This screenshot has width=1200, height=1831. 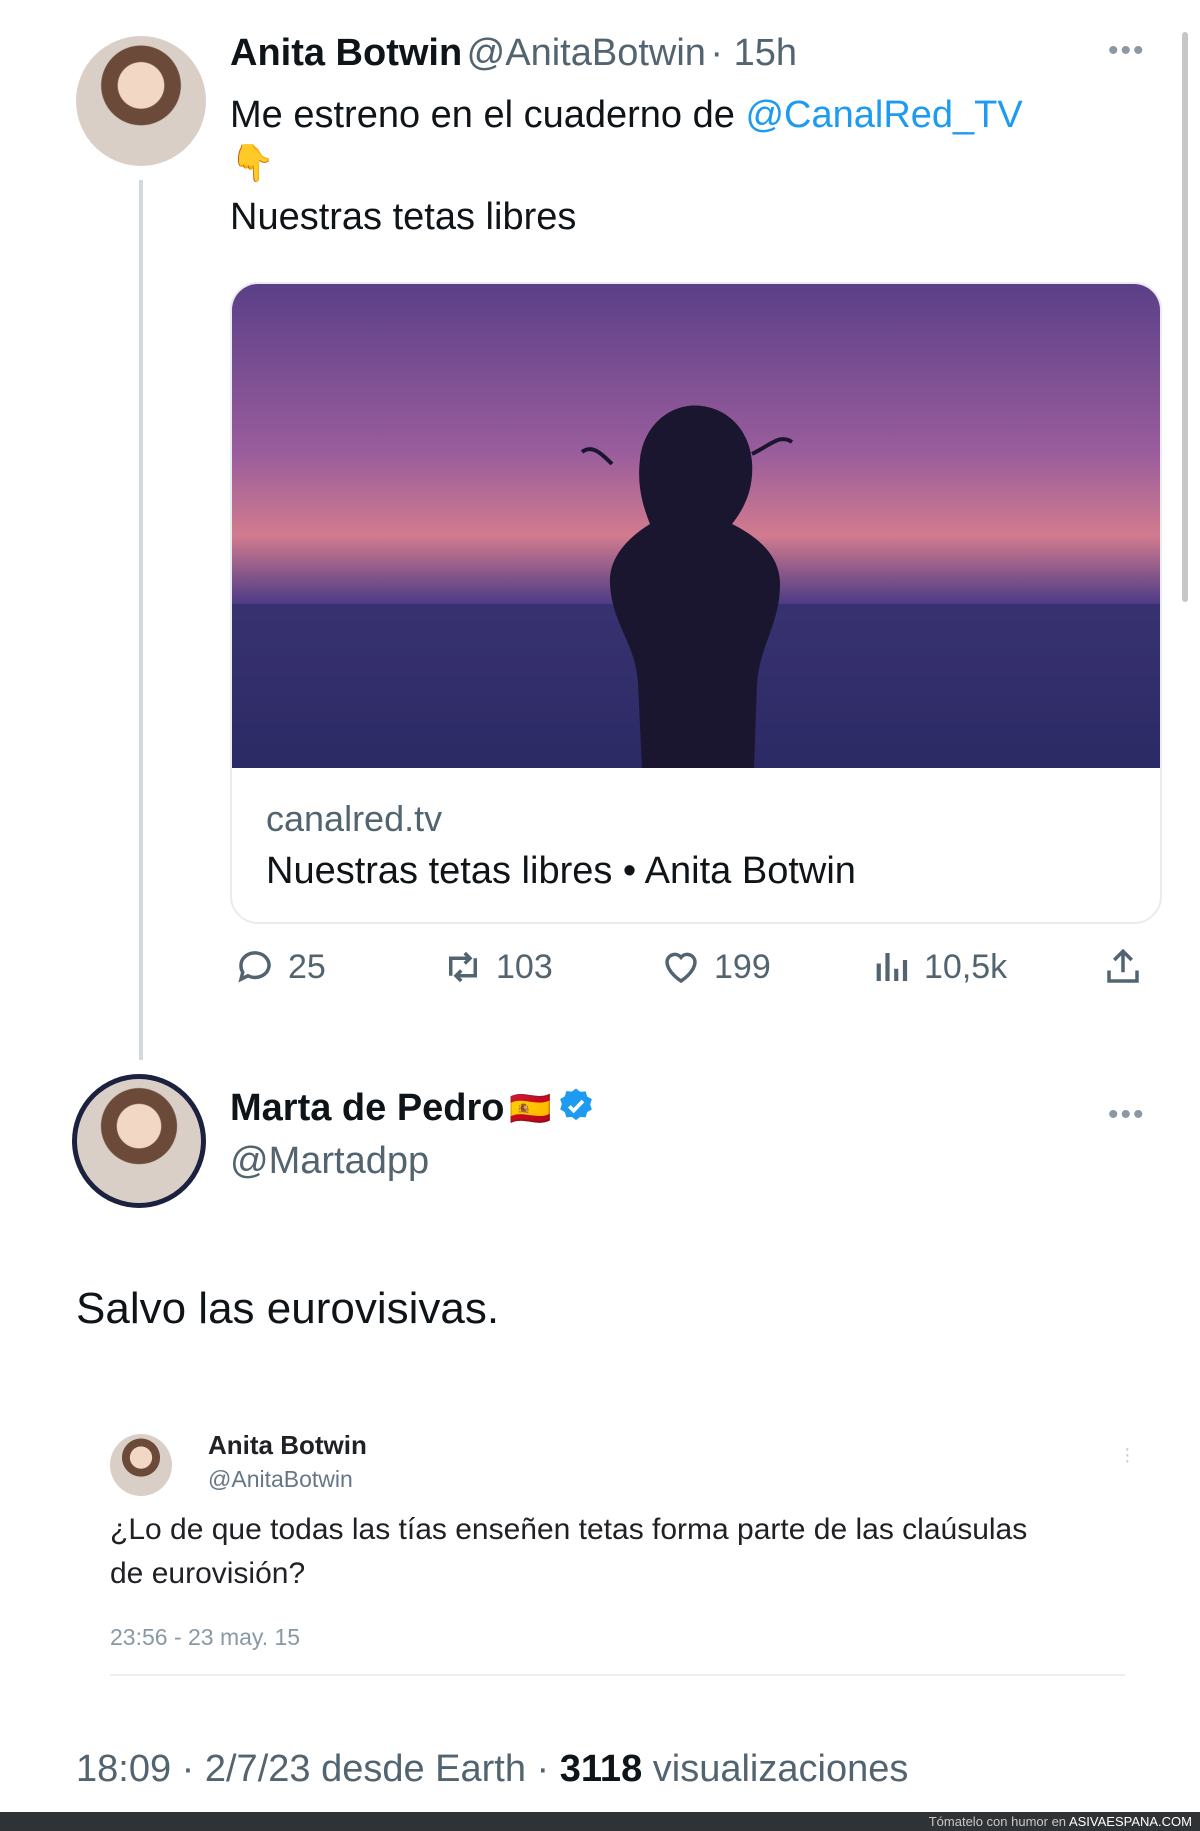 What do you see at coordinates (205, 1637) in the screenshot?
I see `quoted-timestamp: 23:56 - 23 may. 15` at bounding box center [205, 1637].